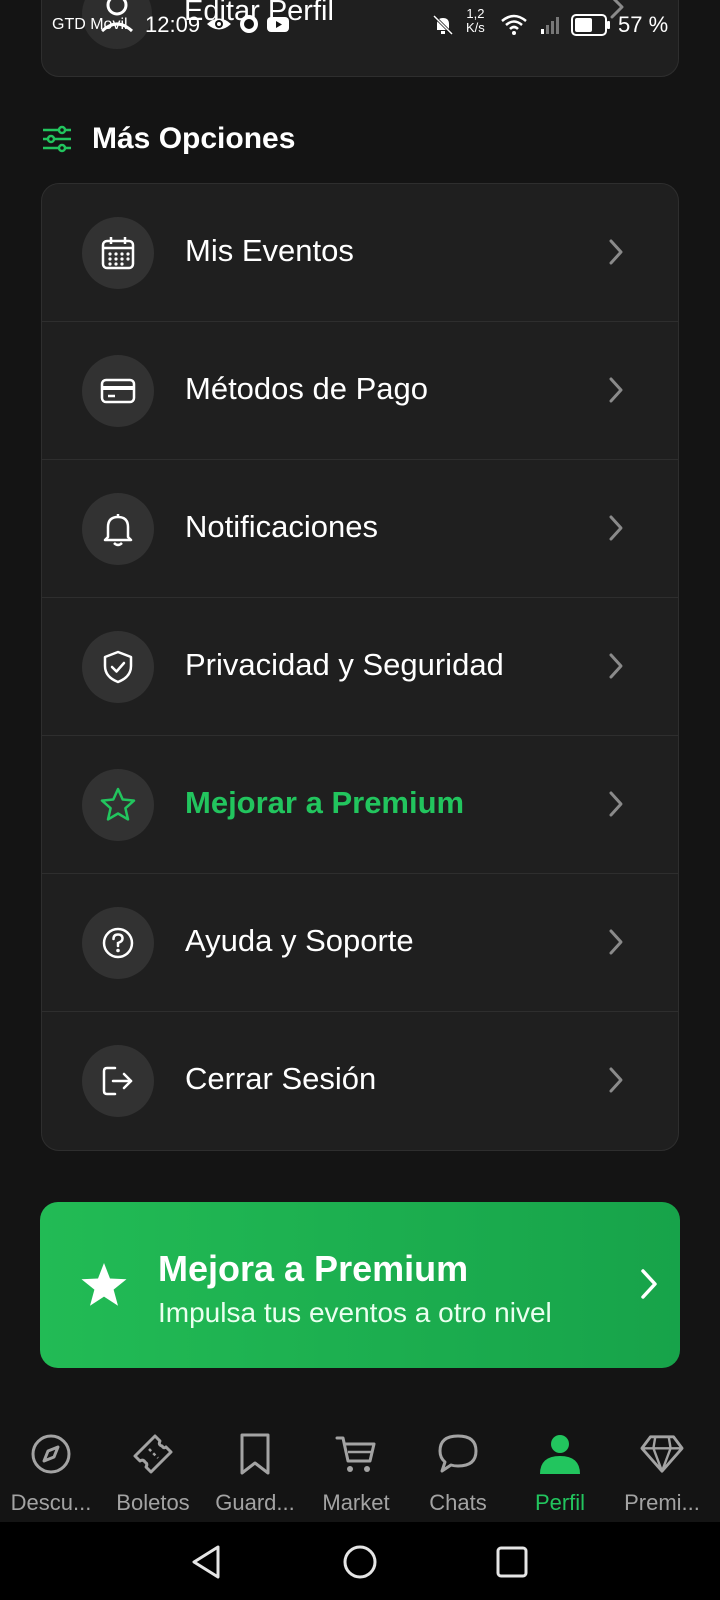 The image size is (720, 1600). I want to click on bookmark-icon, so click(255, 1454).